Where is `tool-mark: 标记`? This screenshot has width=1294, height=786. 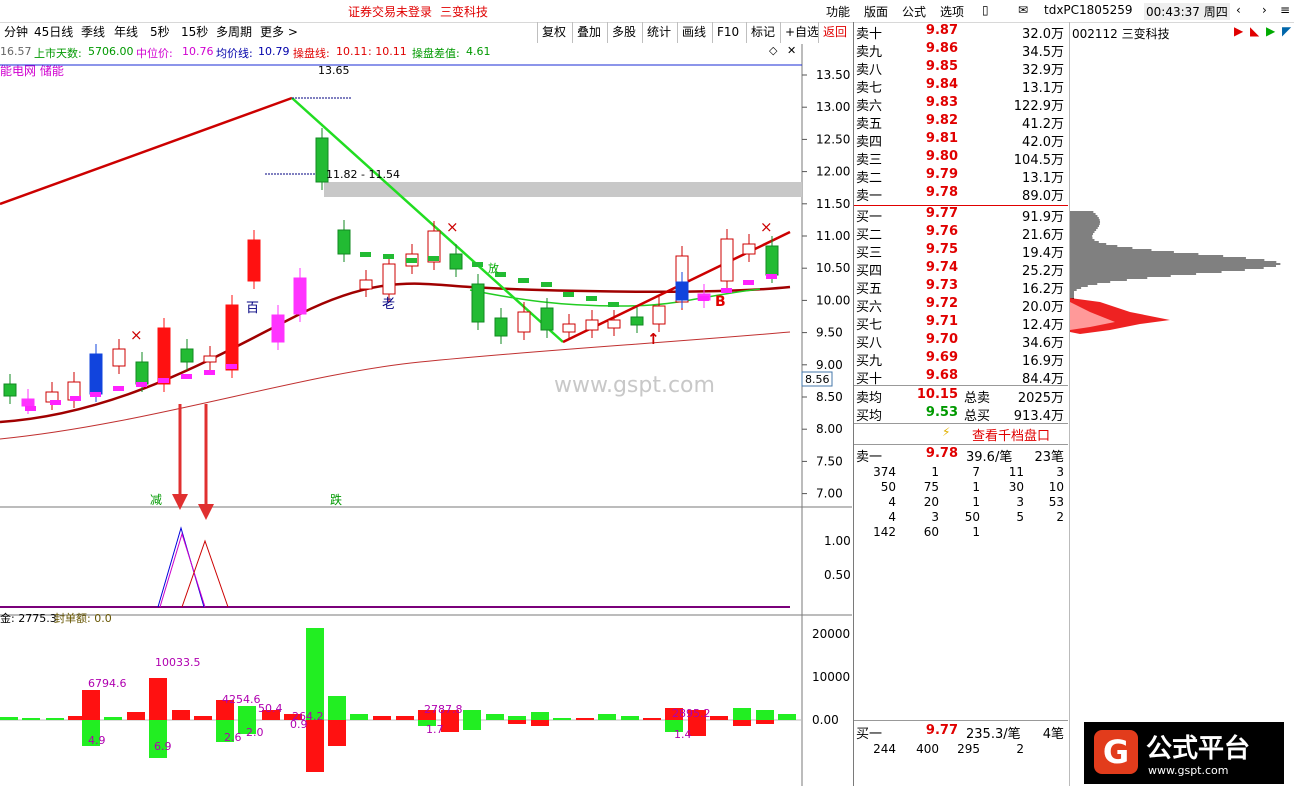 tool-mark: 标记 is located at coordinates (762, 32).